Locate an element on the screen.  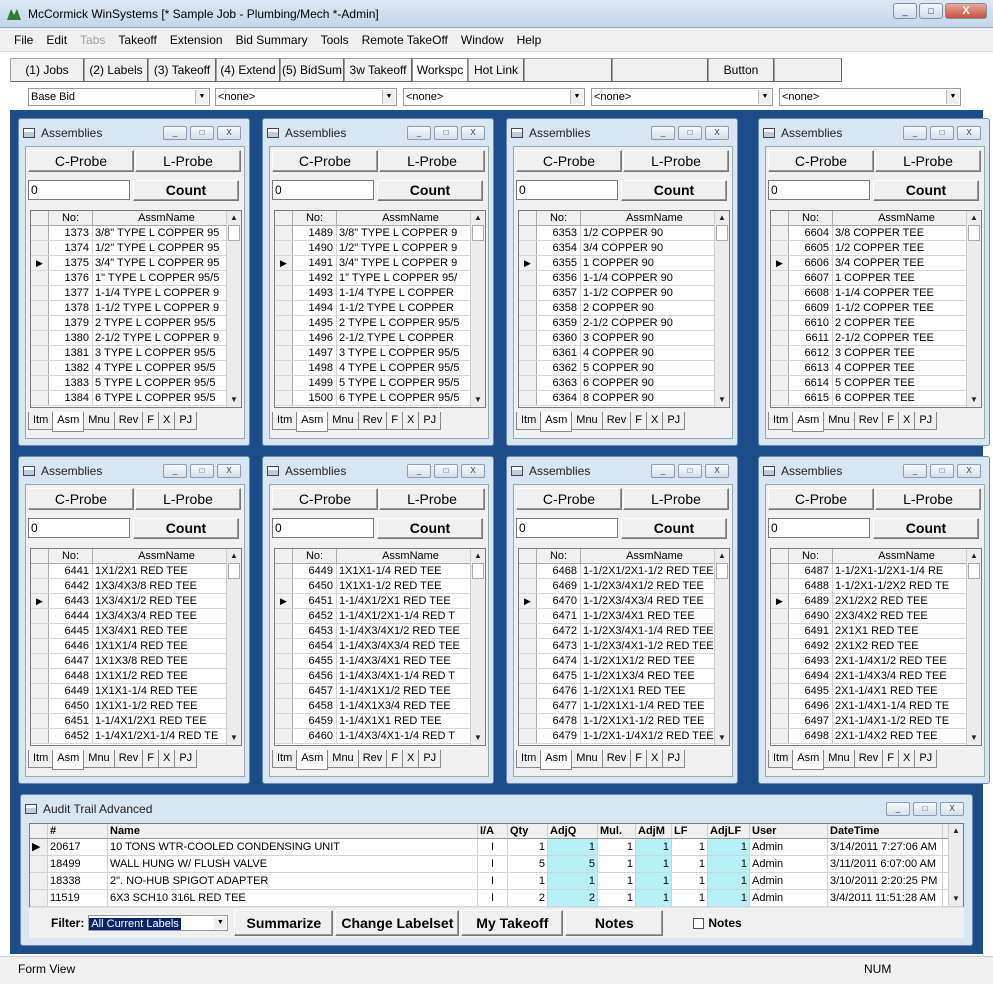
table-row: 6609 1-1/2 COPPER TEE is located at coordinates (876, 308).